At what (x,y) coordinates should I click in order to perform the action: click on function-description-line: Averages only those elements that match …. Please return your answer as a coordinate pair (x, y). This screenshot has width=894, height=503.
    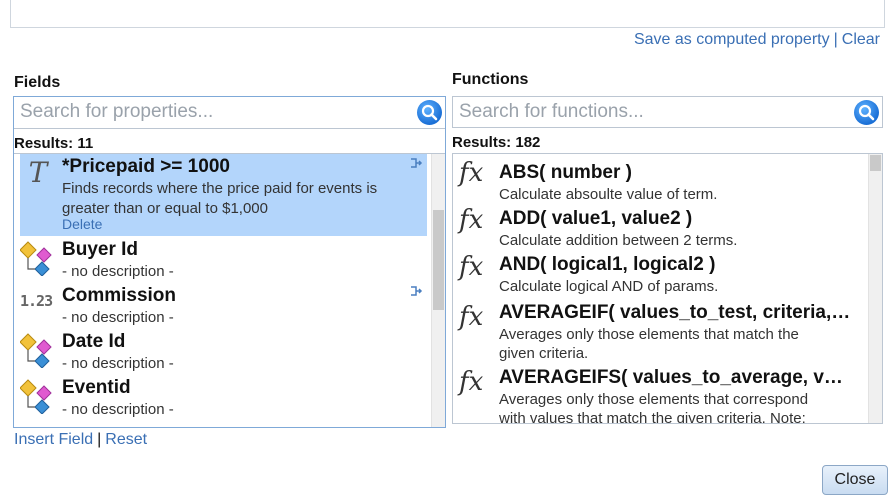
    Looking at the image, I should click on (649, 334).